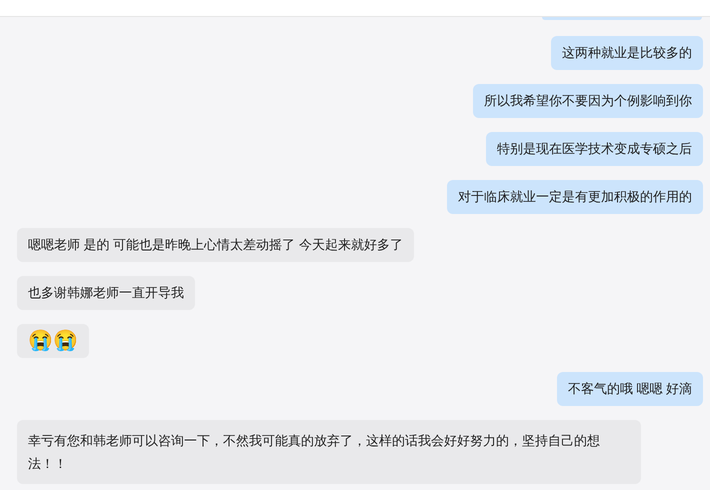  I want to click on message-bubble: 也多谢韩娜老师一直开导我, so click(106, 293).